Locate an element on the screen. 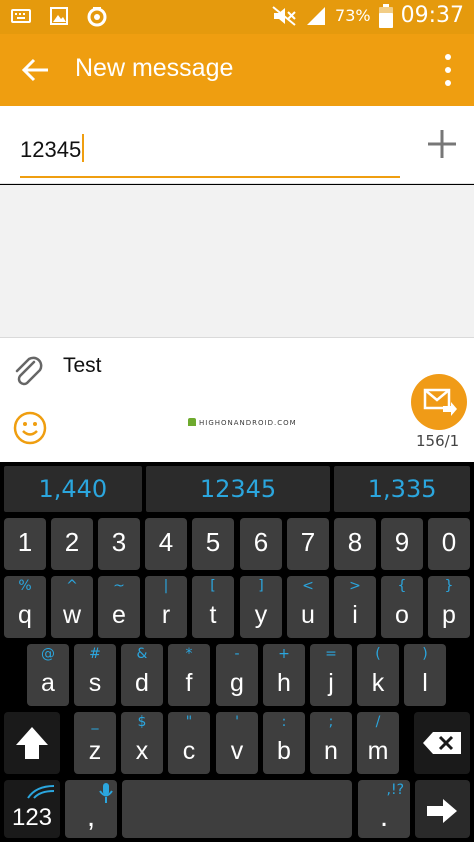 This screenshot has height=842, width=474. key-k: (k is located at coordinates (378, 675).